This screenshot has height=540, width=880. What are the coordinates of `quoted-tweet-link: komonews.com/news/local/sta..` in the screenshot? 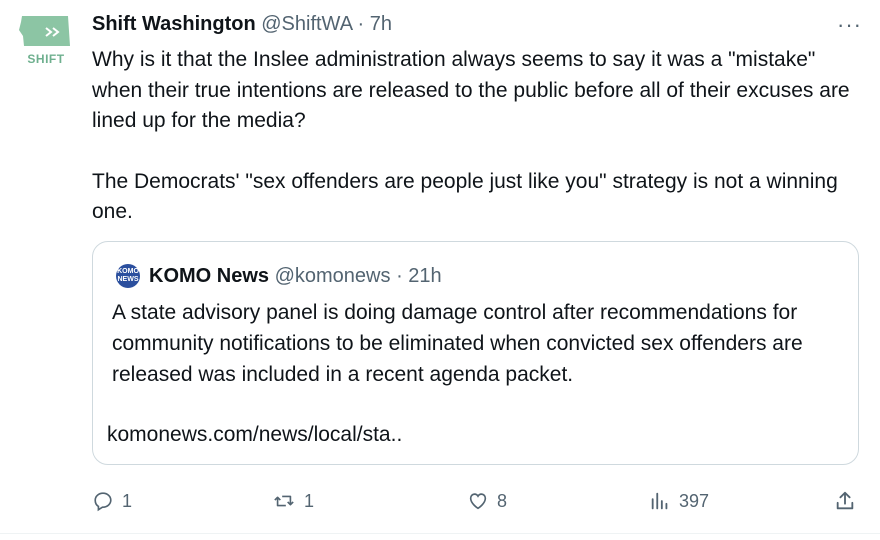 It's located at (254, 435).